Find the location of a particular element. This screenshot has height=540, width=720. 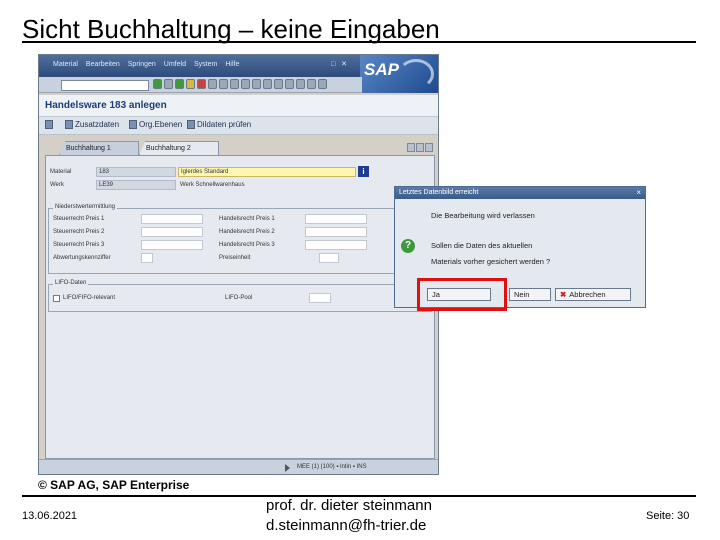

menu-edit: Bearbeiten is located at coordinates (103, 64).